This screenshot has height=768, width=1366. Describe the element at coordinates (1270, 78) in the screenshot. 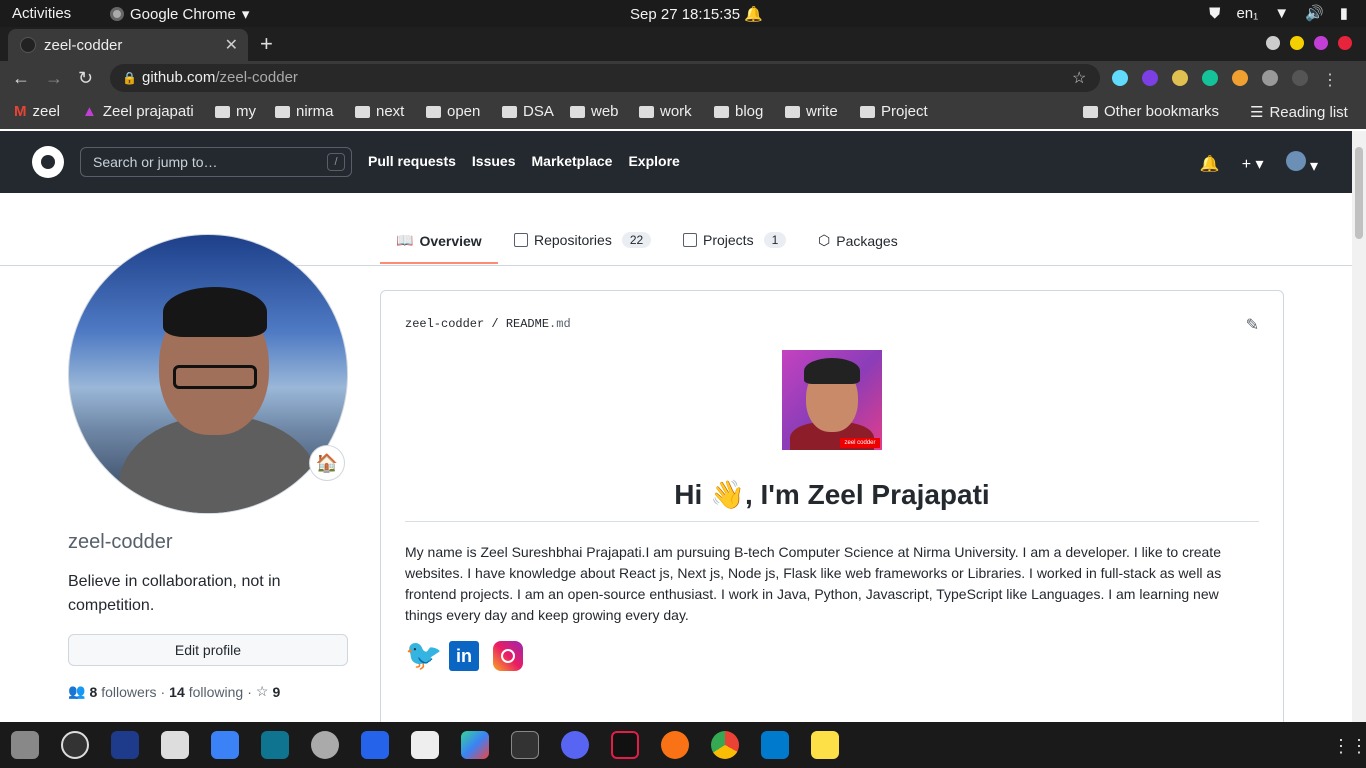

I see `puzzle-icon` at that location.